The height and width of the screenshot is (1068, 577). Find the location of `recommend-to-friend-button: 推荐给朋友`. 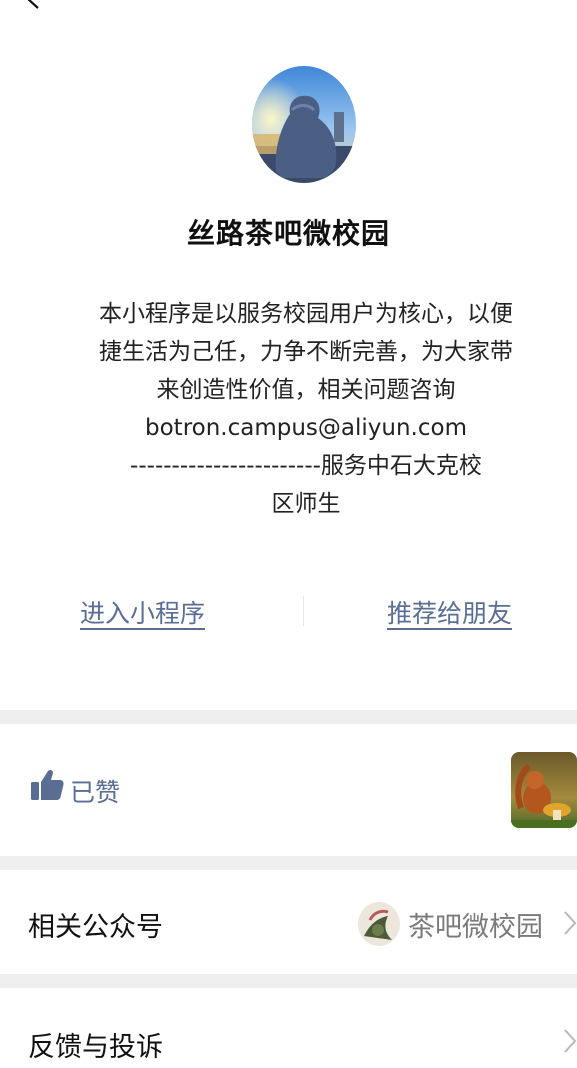

recommend-to-friend-button: 推荐给朋友 is located at coordinates (449, 612).